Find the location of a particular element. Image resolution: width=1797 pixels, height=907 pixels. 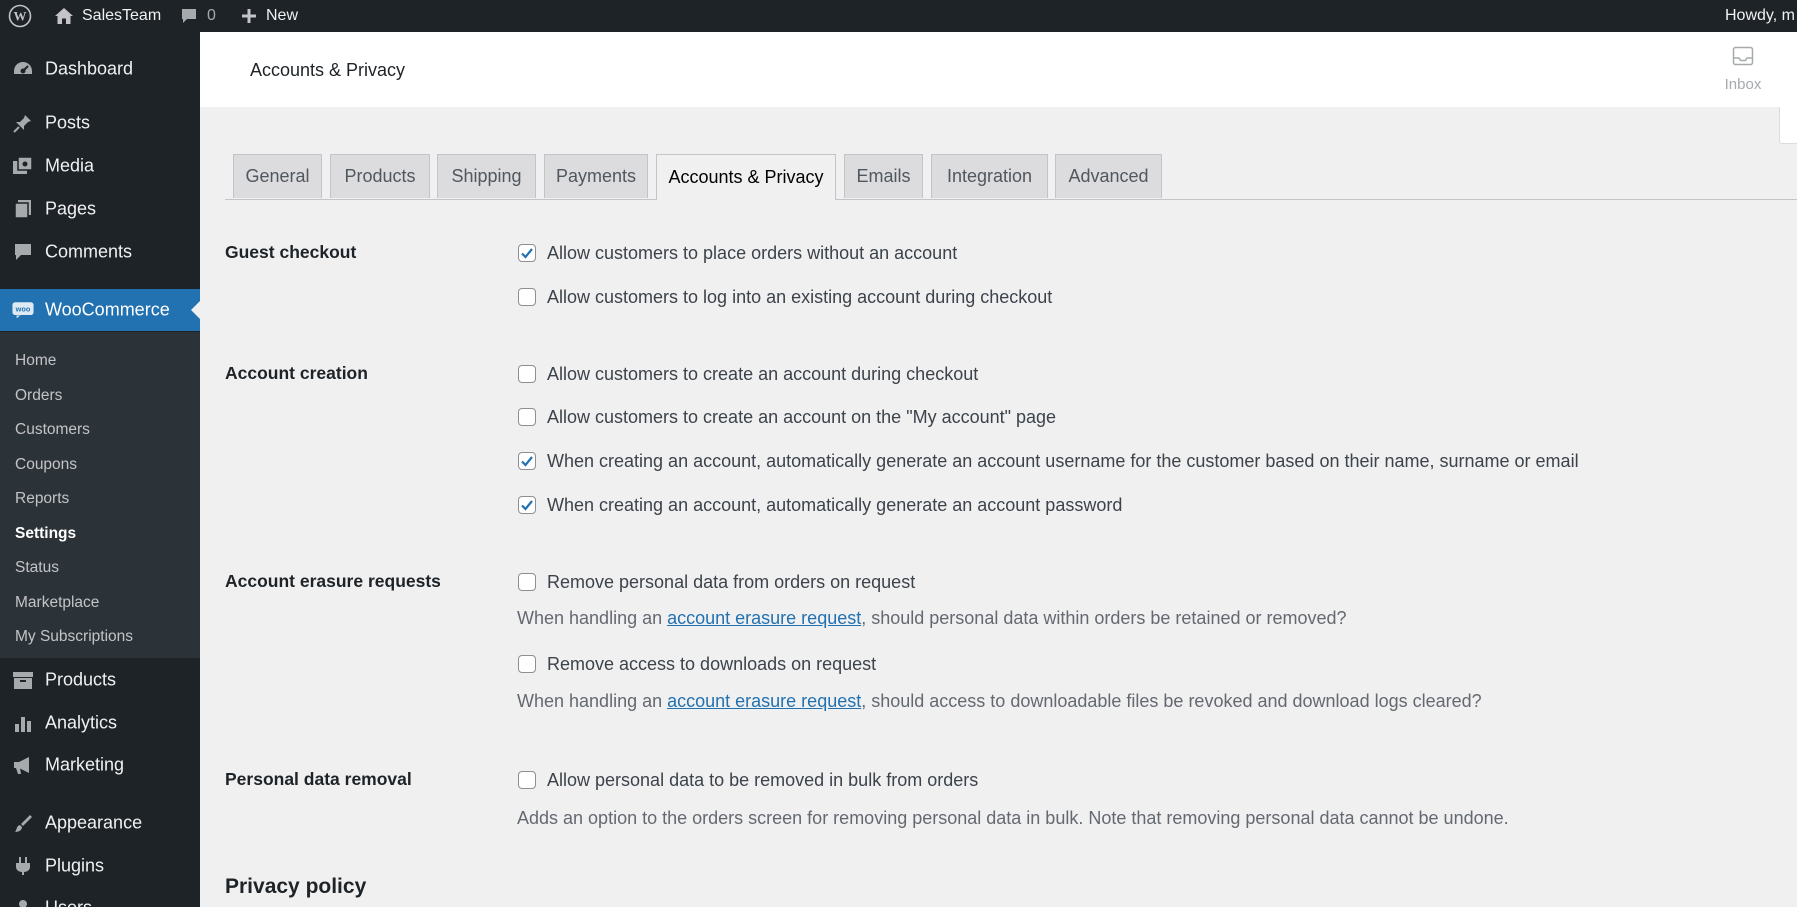

inbox-icon is located at coordinates (1743, 58).